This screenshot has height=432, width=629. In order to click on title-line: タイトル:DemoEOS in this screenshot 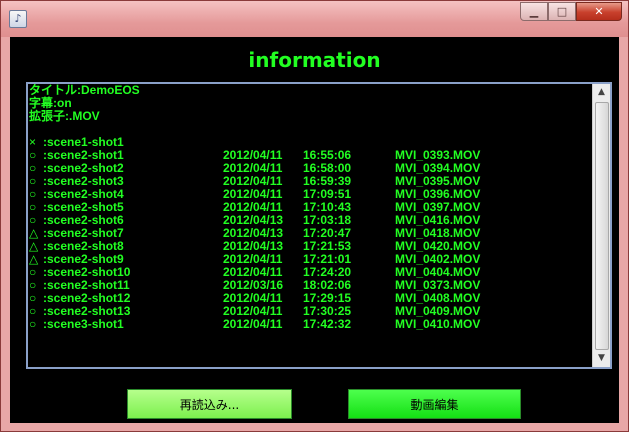, I will do `click(84, 90)`.